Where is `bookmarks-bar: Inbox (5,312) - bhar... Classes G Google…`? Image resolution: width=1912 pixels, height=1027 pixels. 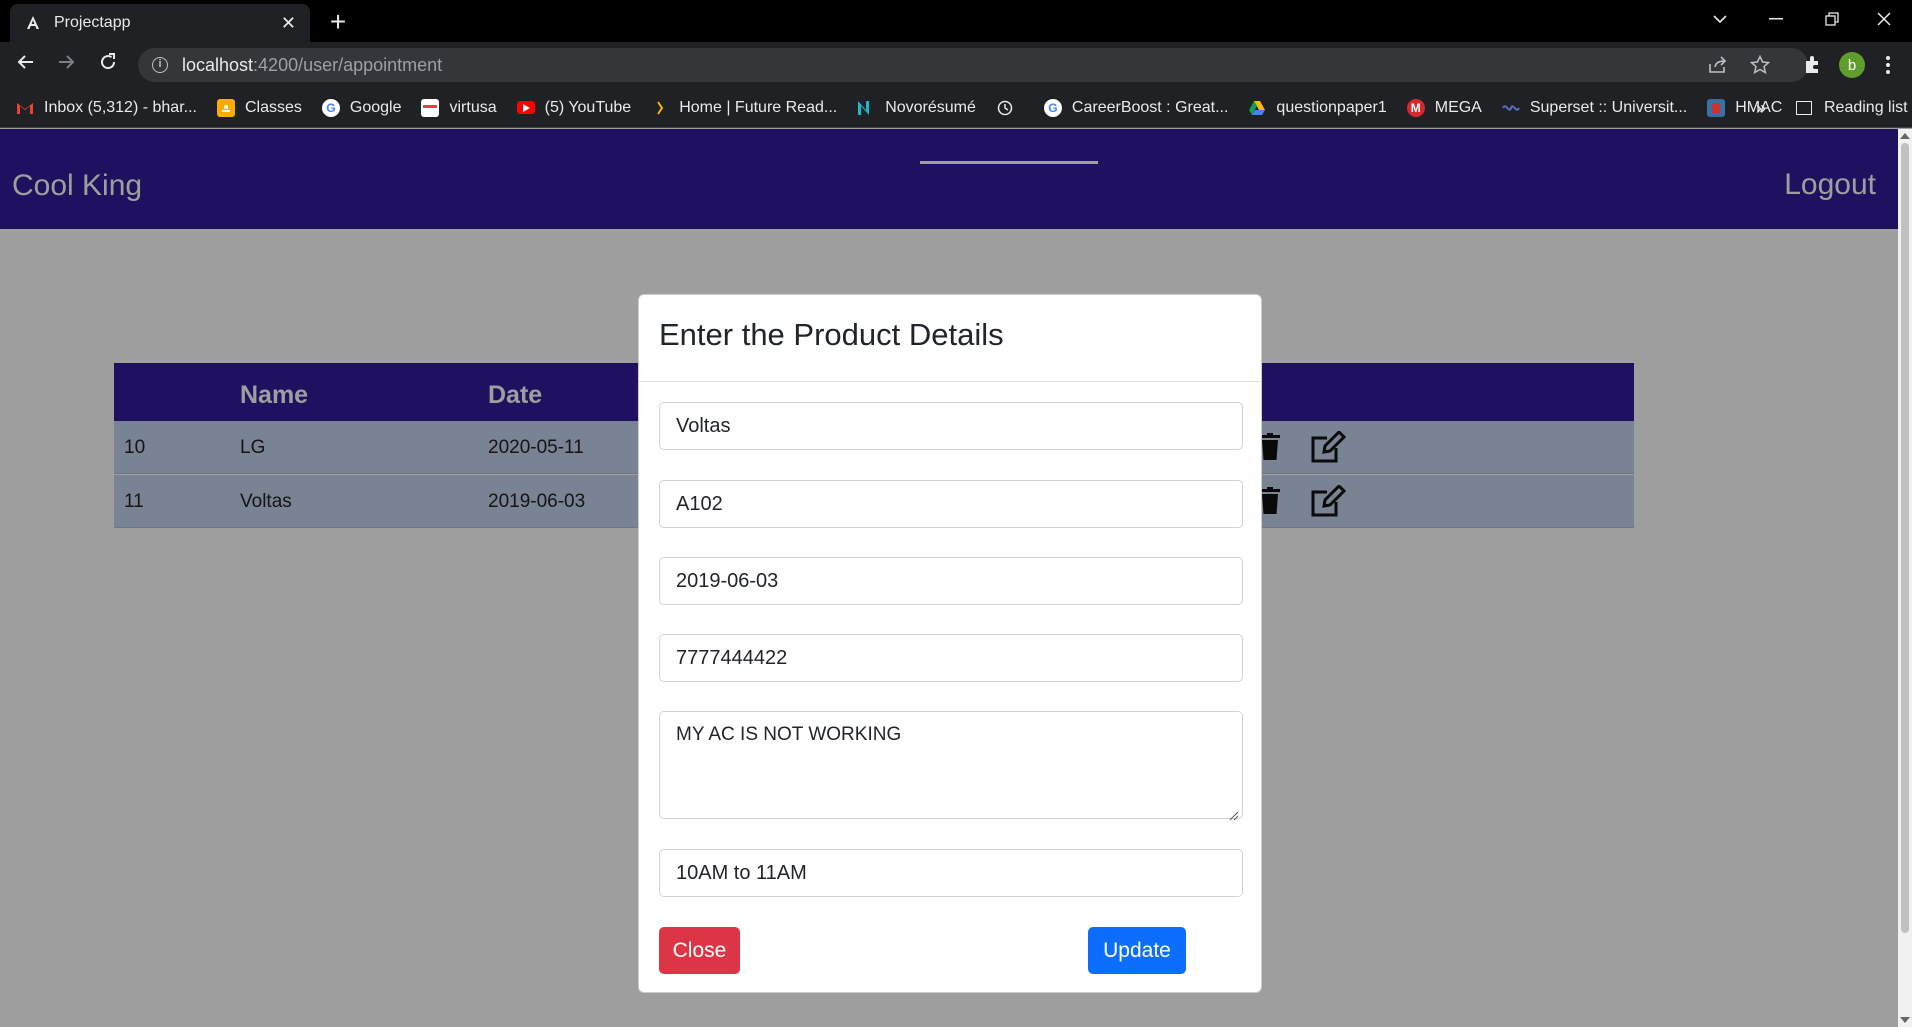 bookmarks-bar: Inbox (5,312) - bhar... Classes G Google… is located at coordinates (956, 108).